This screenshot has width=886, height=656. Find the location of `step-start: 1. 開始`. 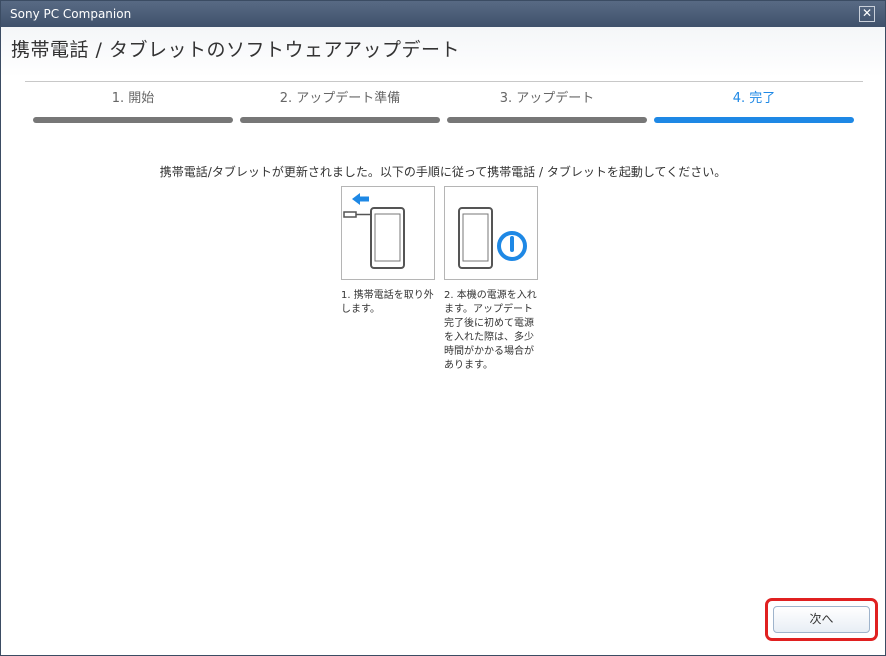

step-start: 1. 開始 is located at coordinates (133, 107).